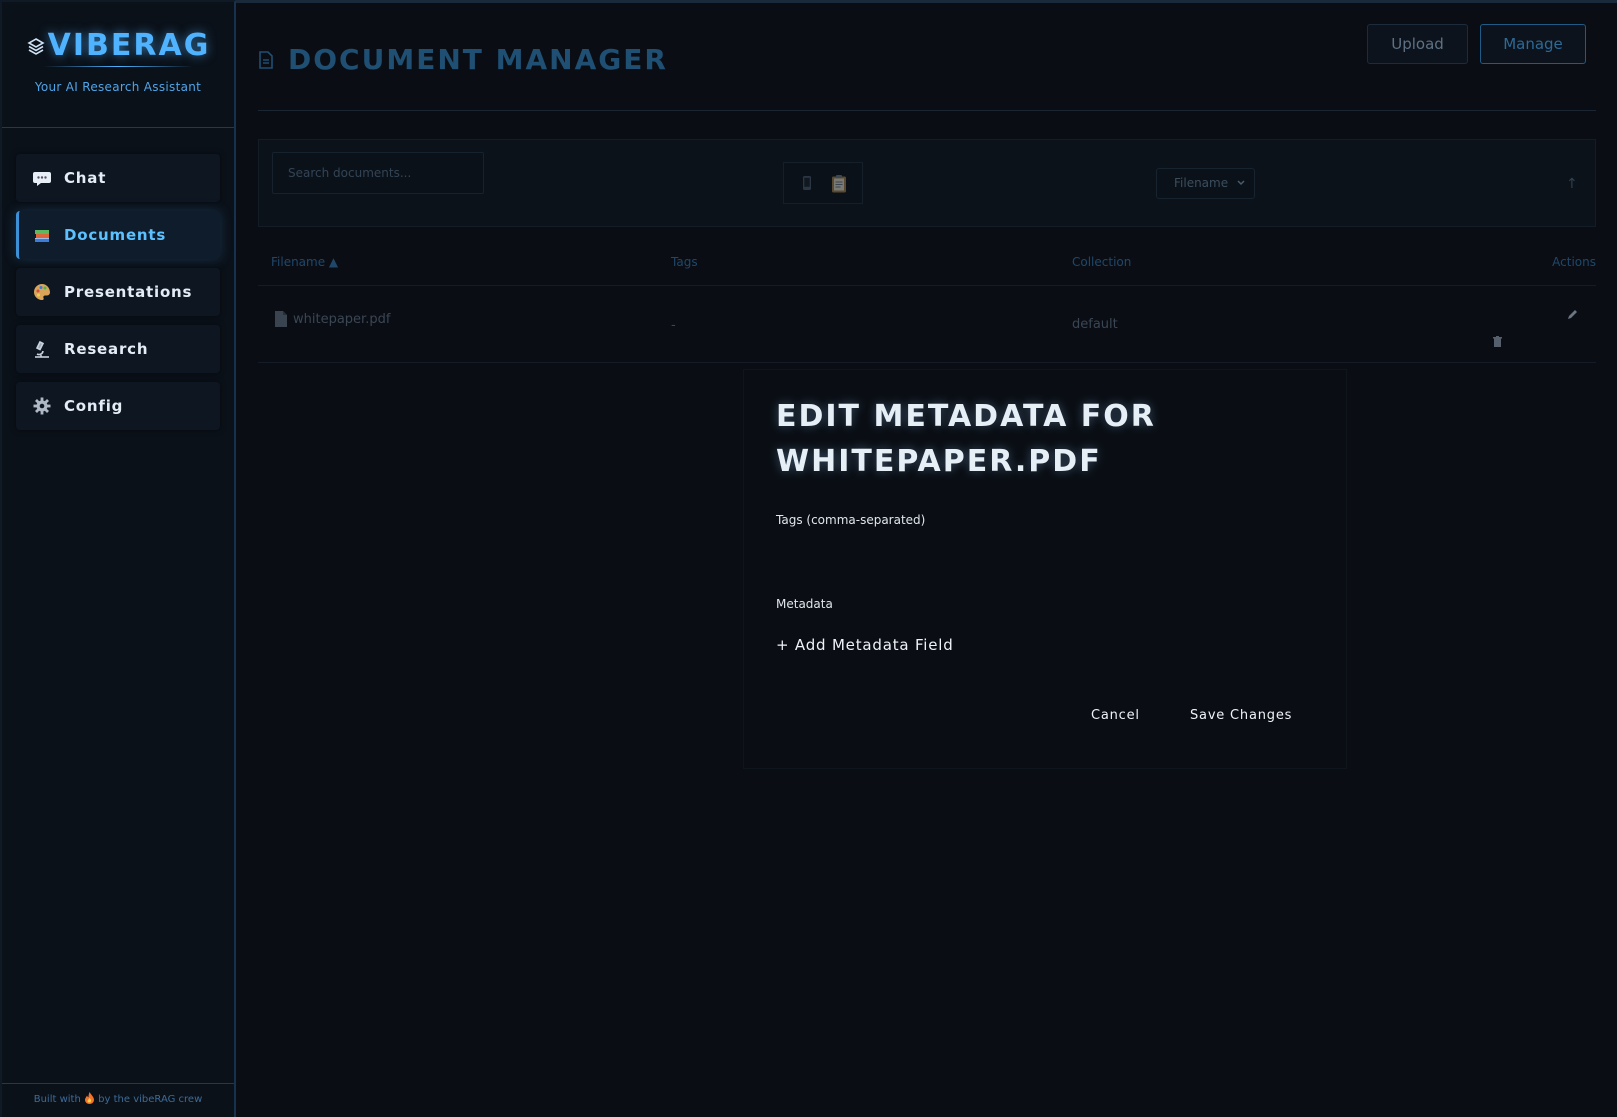 Image resolution: width=1617 pixels, height=1117 pixels. Describe the element at coordinates (106, 349) in the screenshot. I see `sidebar-item-label: Research` at that location.